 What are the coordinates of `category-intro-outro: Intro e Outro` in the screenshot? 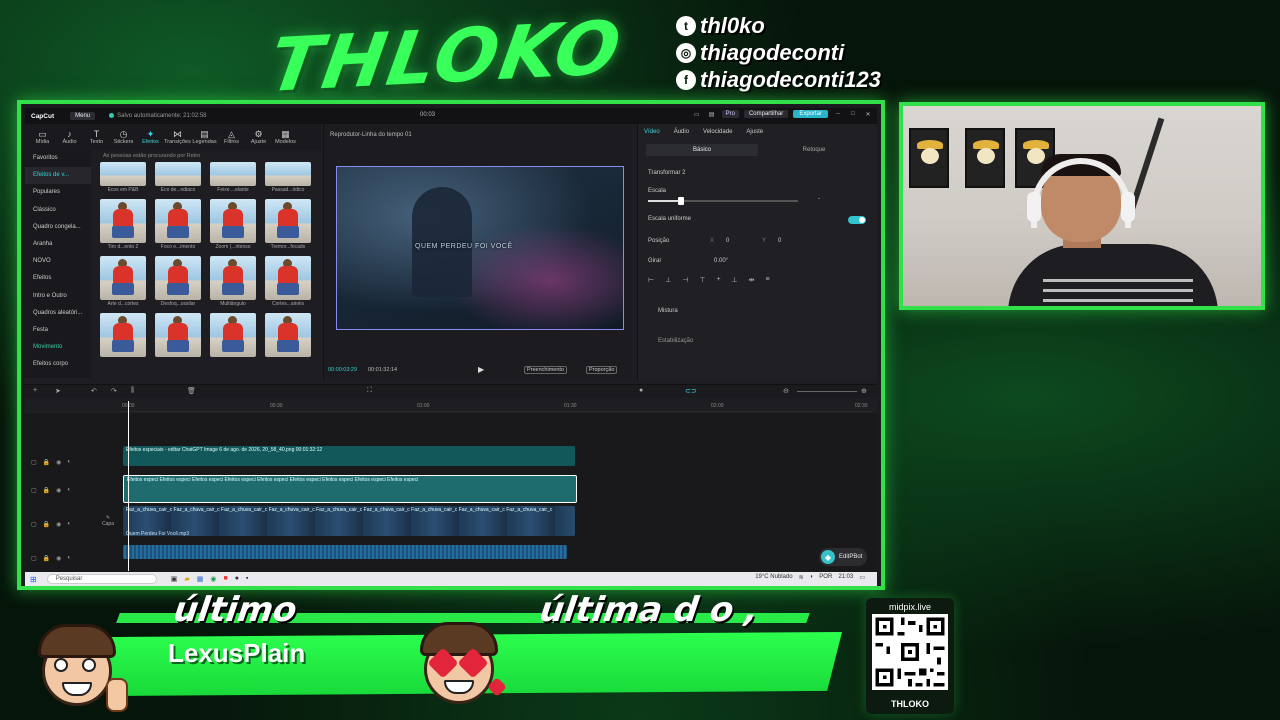 It's located at (58, 296).